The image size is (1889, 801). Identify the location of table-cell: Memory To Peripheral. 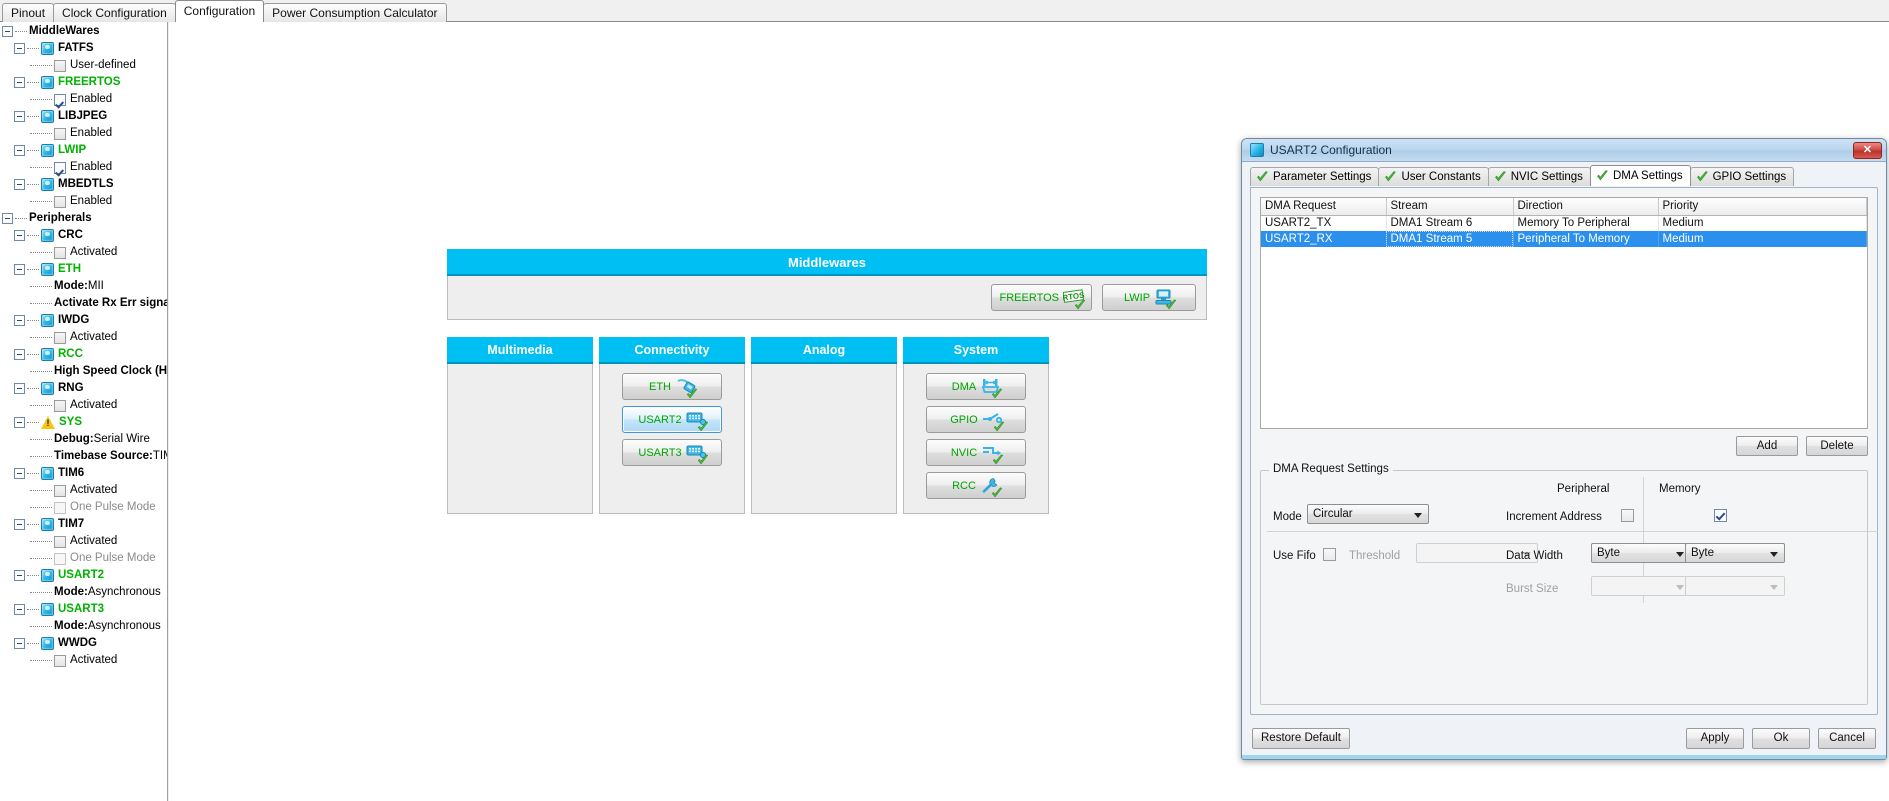
(1586, 223).